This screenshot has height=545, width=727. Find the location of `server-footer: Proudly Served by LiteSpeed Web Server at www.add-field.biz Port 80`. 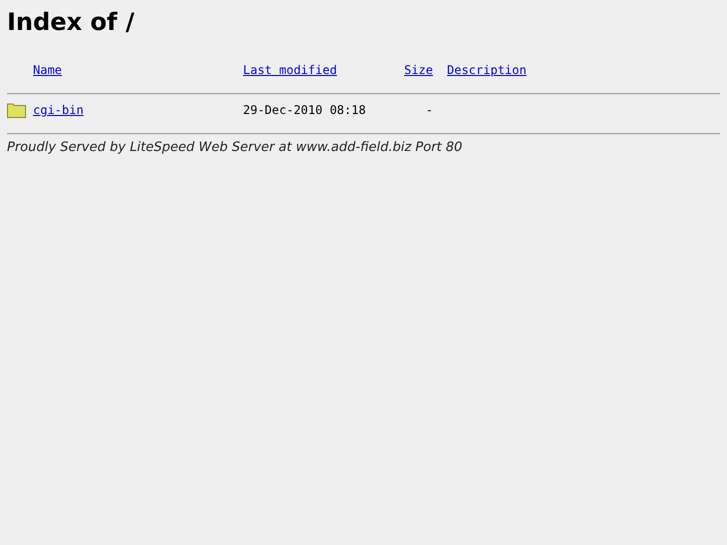

server-footer: Proudly Served by LiteSpeed Web Server at www.add-field.biz Port 80 is located at coordinates (363, 147).